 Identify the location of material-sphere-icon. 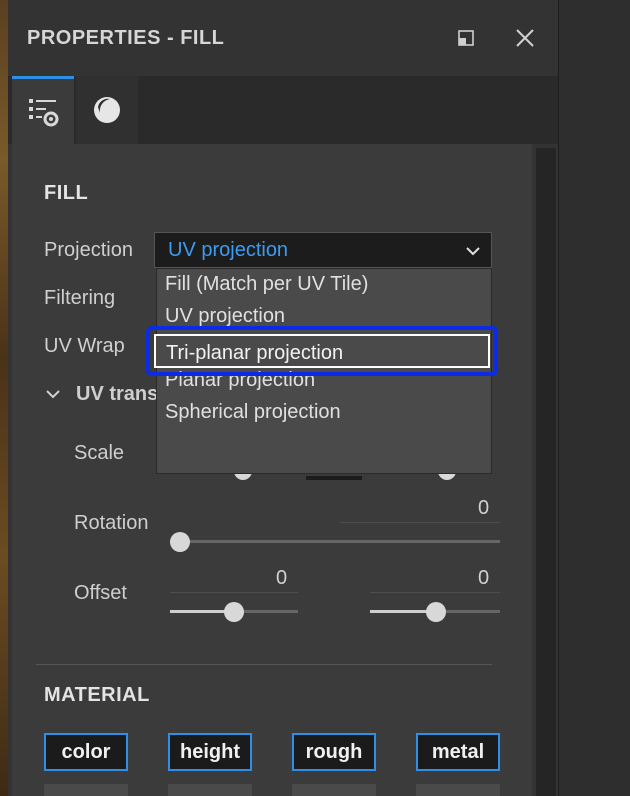
(107, 110).